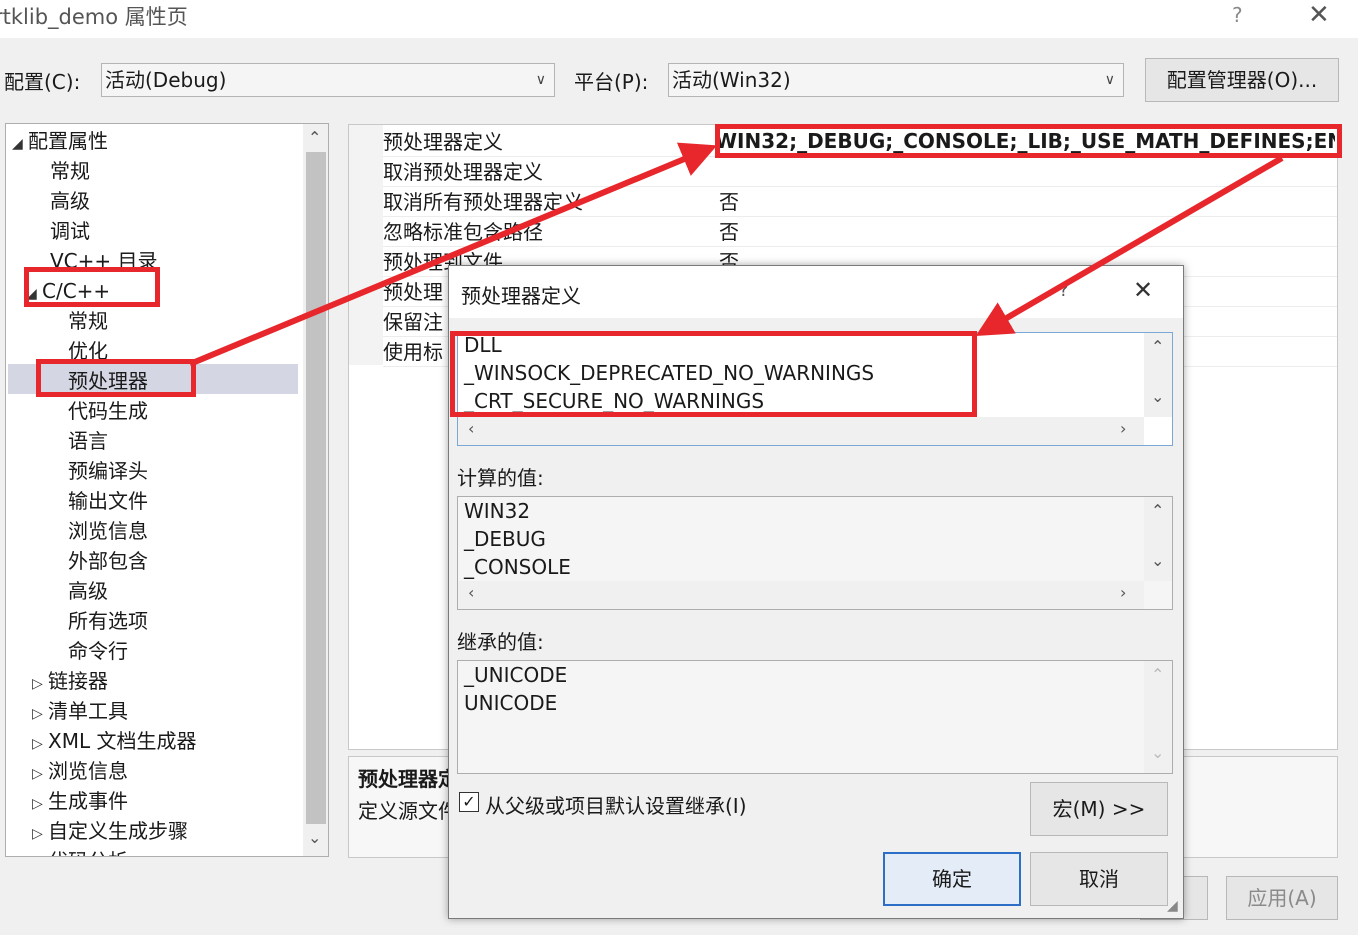 Image resolution: width=1358 pixels, height=935 pixels. Describe the element at coordinates (453, 254) in the screenshot. I see `arrow-to-definitions` at that location.